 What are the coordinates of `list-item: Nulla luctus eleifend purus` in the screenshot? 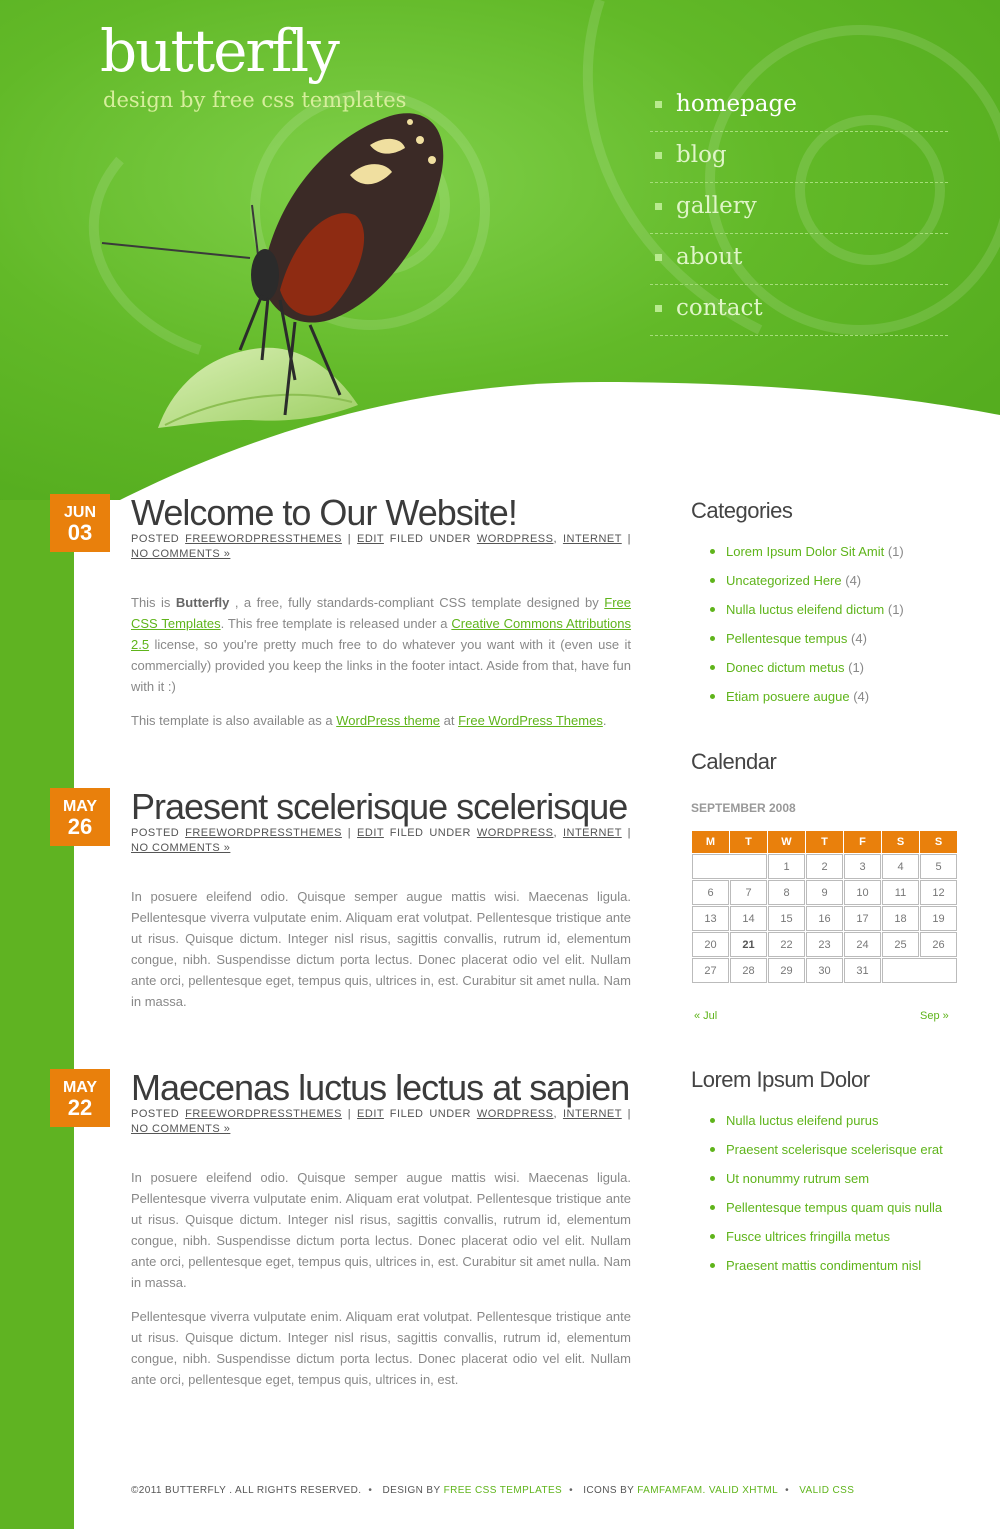 It's located at (826, 1127).